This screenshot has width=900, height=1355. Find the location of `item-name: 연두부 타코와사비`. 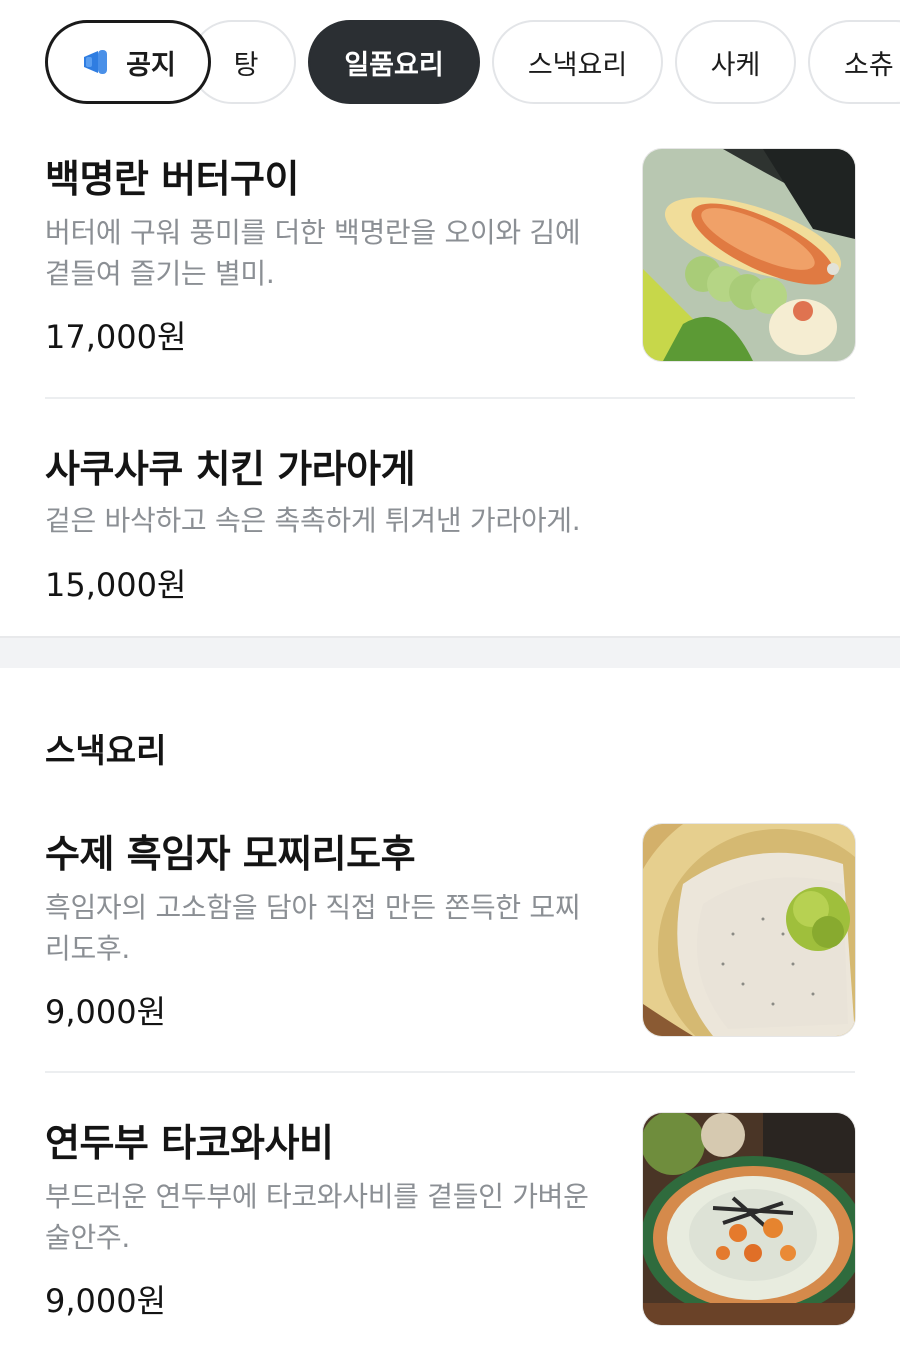

item-name: 연두부 타코와사비 is located at coordinates (189, 1143).